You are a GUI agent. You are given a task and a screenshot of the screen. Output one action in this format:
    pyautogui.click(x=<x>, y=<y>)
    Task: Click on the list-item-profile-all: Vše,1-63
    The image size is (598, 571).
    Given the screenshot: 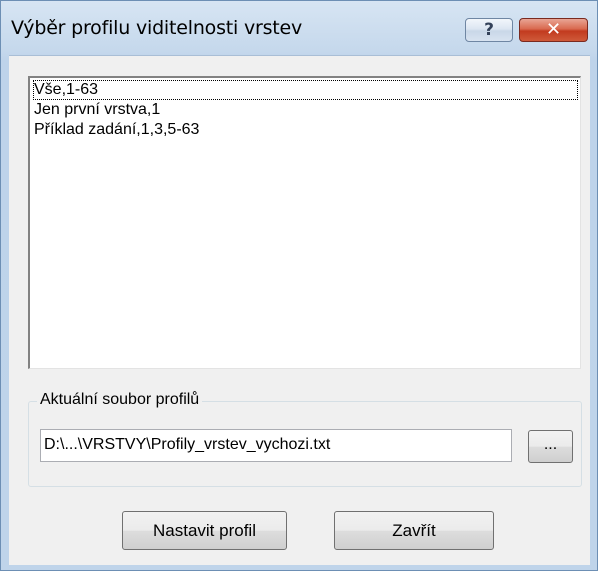 What is the action you would take?
    pyautogui.click(x=305, y=90)
    